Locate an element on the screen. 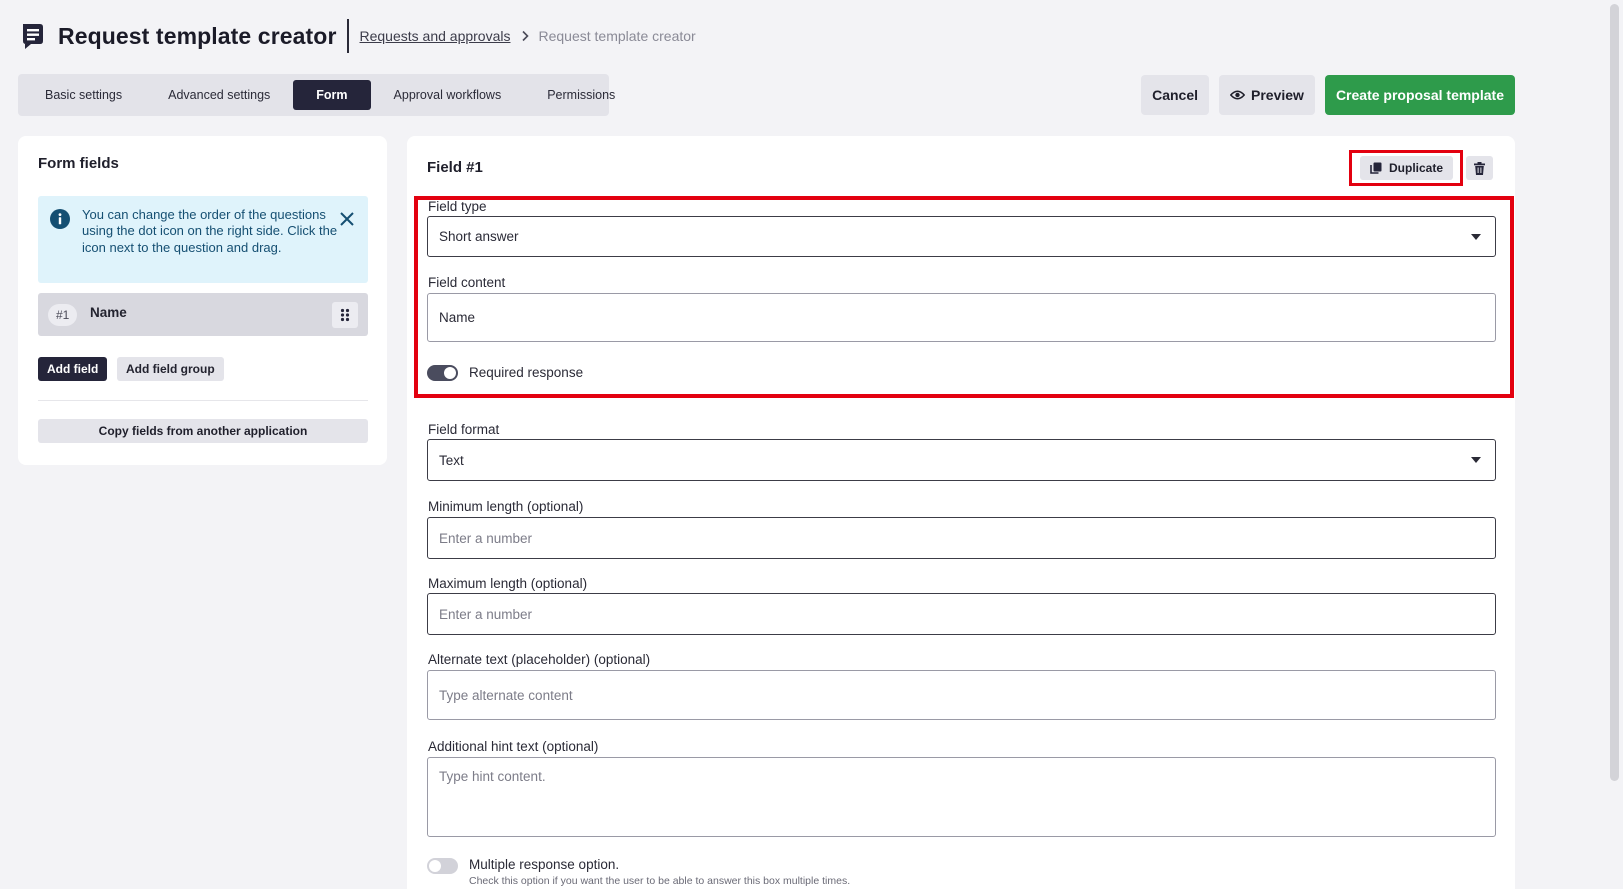  field-item-name: Name is located at coordinates (108, 312).